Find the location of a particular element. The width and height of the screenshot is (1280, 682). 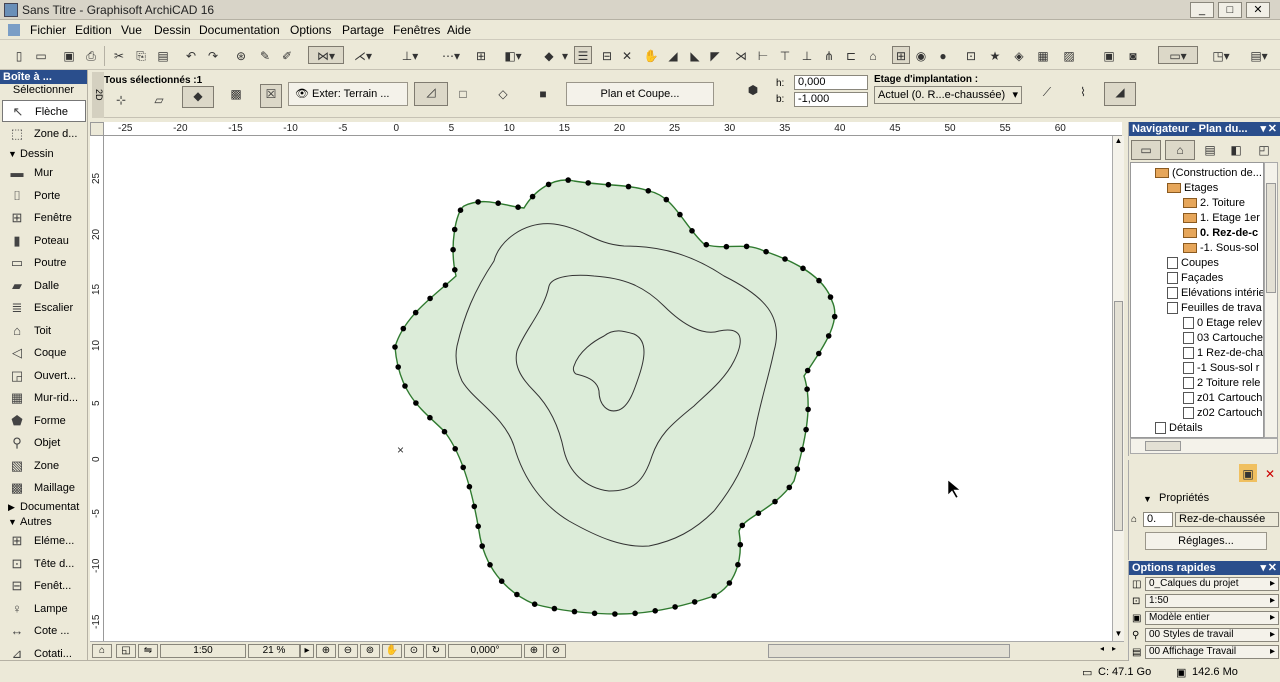

orbit-icon: ⊙ is located at coordinates (414, 651).